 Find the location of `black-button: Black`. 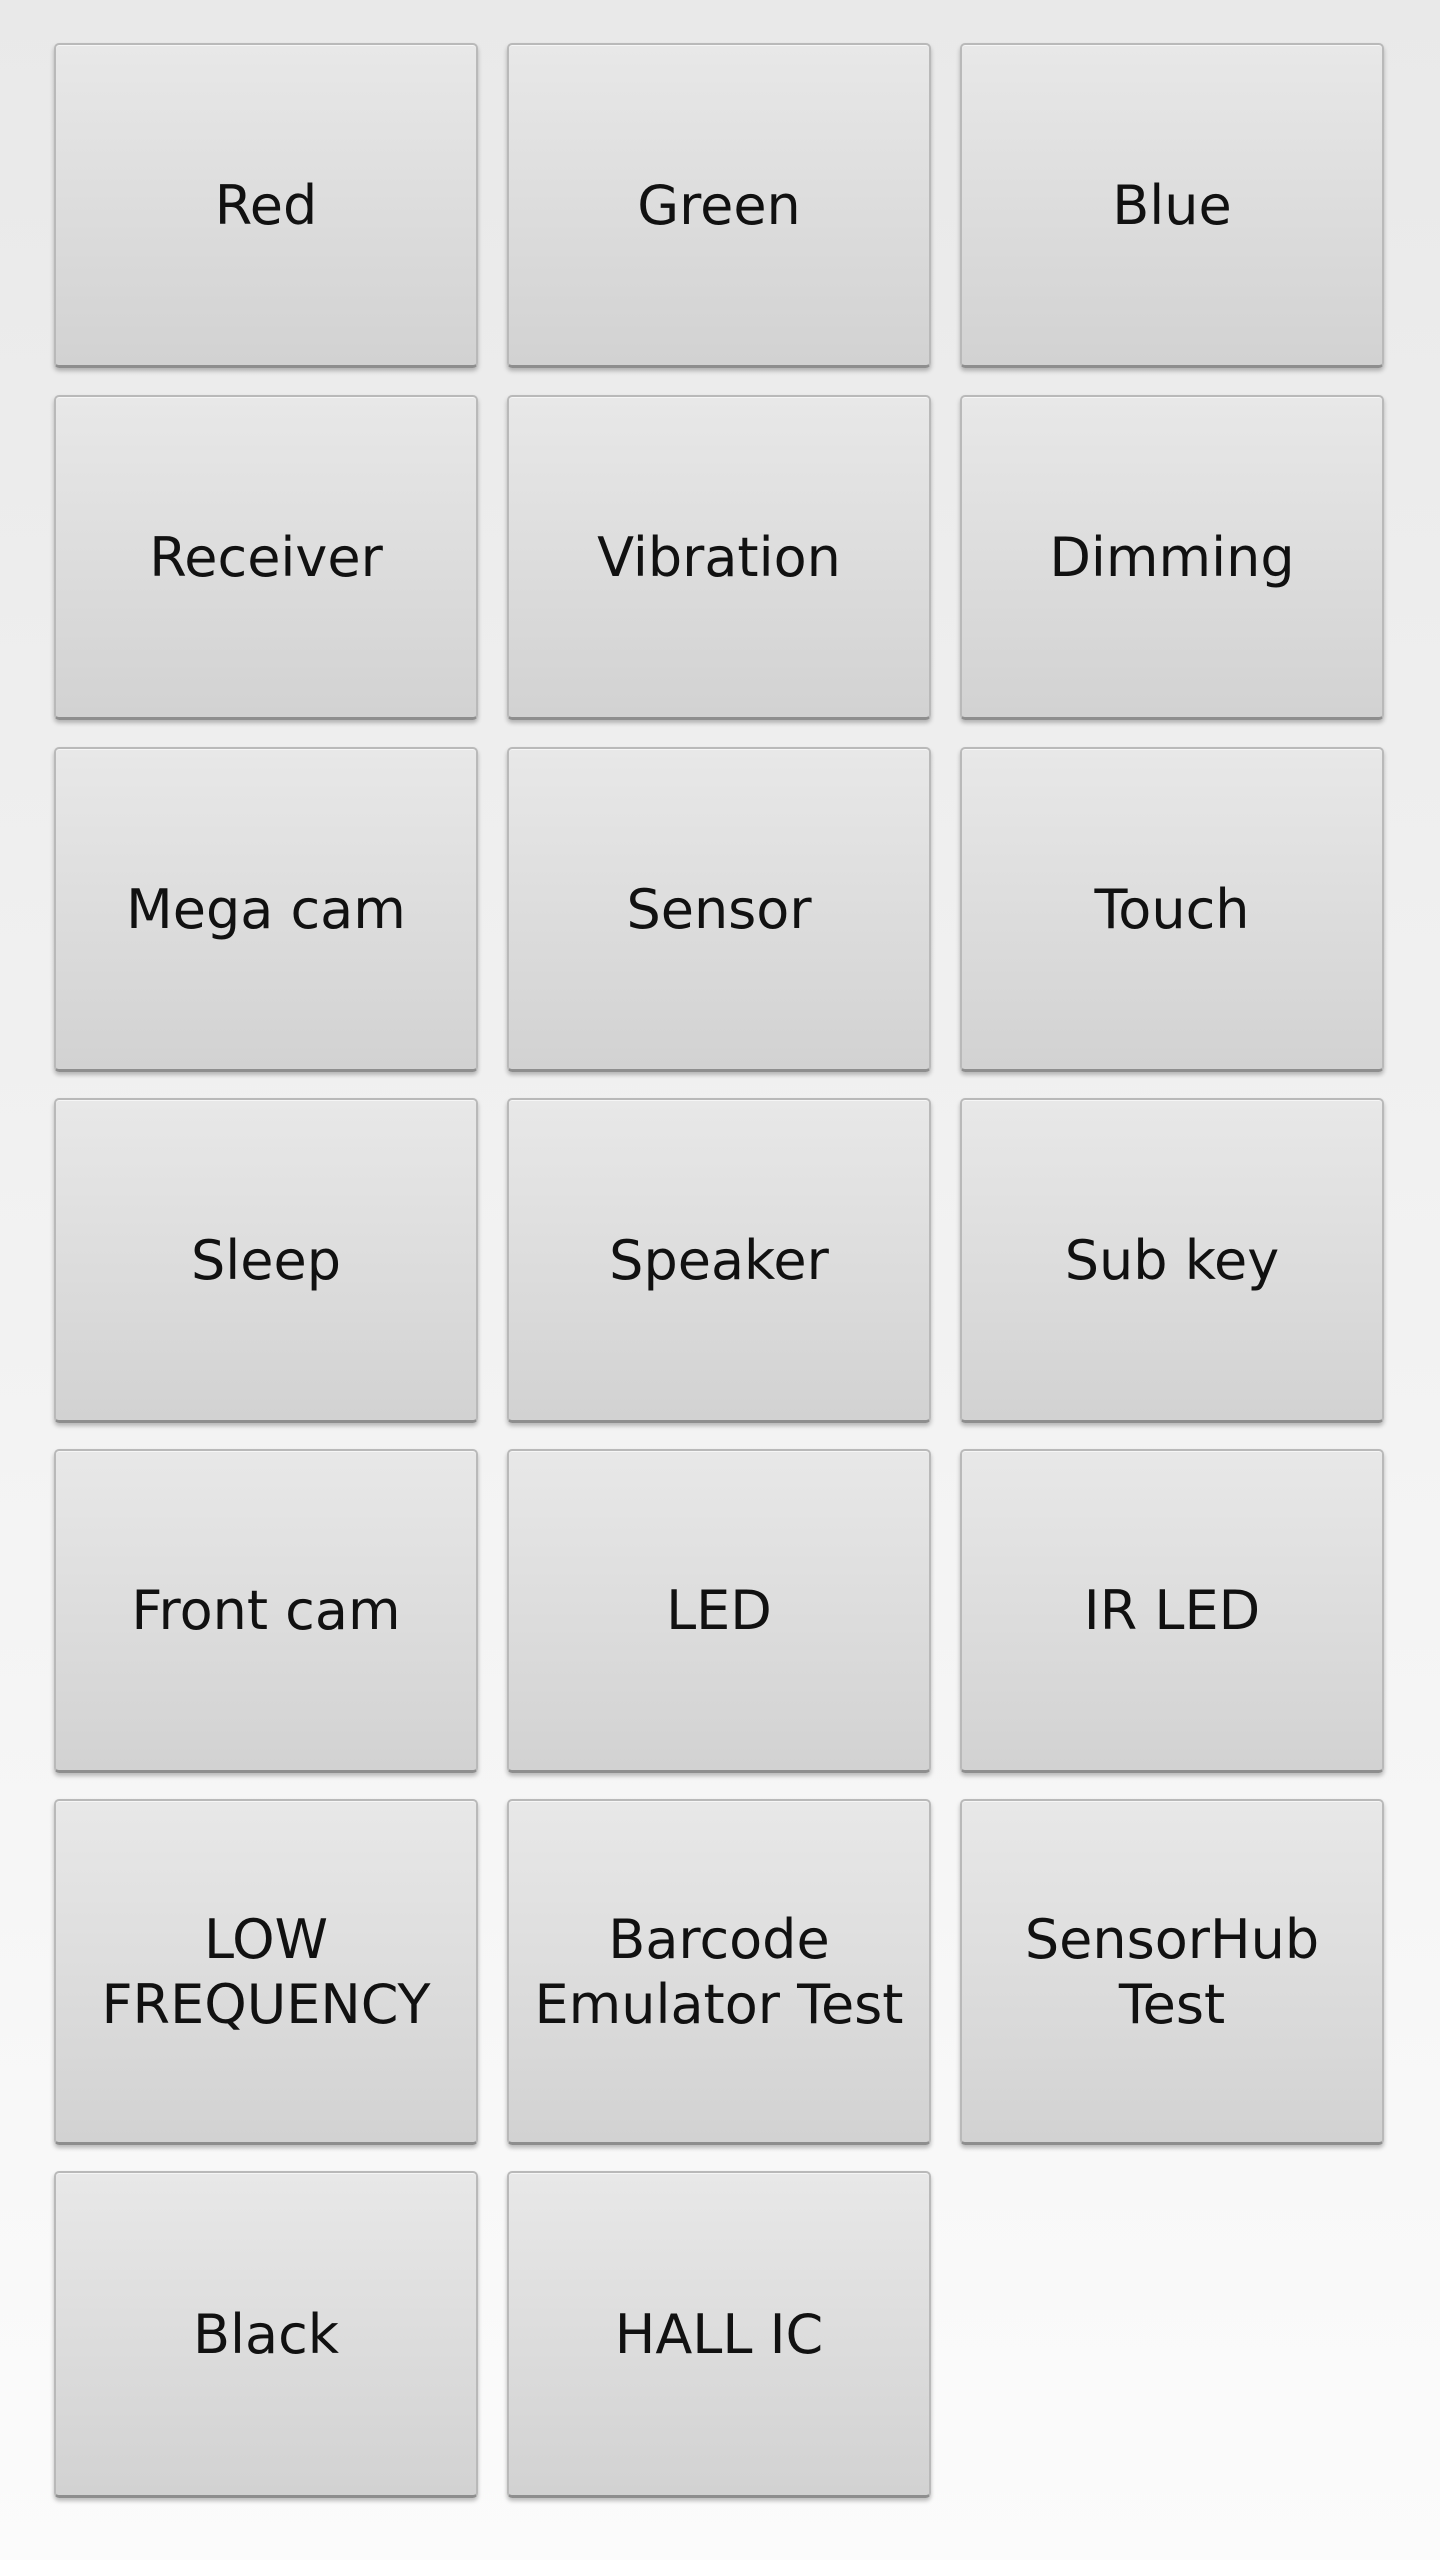

black-button: Black is located at coordinates (266, 2334).